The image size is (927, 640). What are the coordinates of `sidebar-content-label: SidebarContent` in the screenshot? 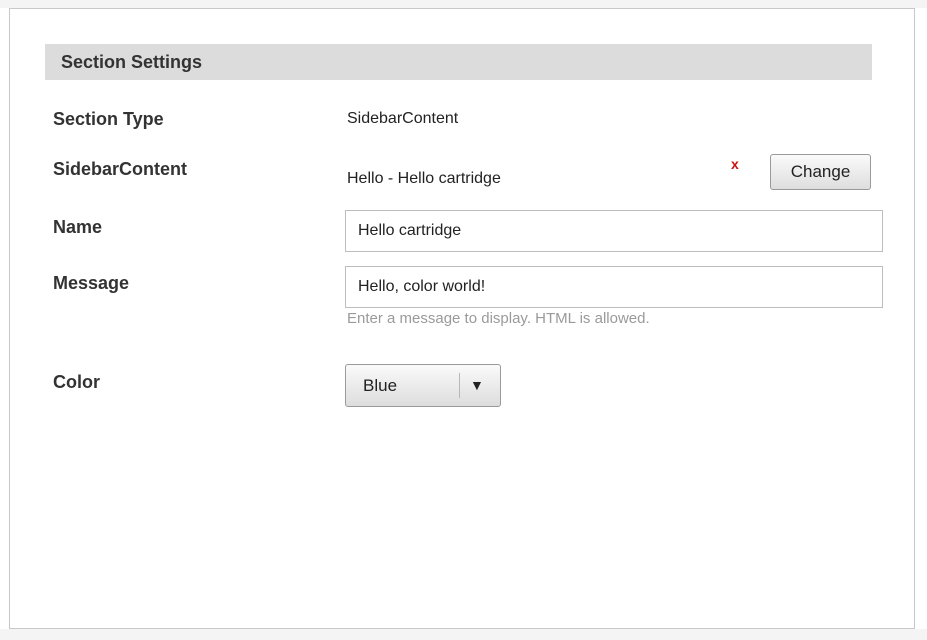 It's located at (120, 169).